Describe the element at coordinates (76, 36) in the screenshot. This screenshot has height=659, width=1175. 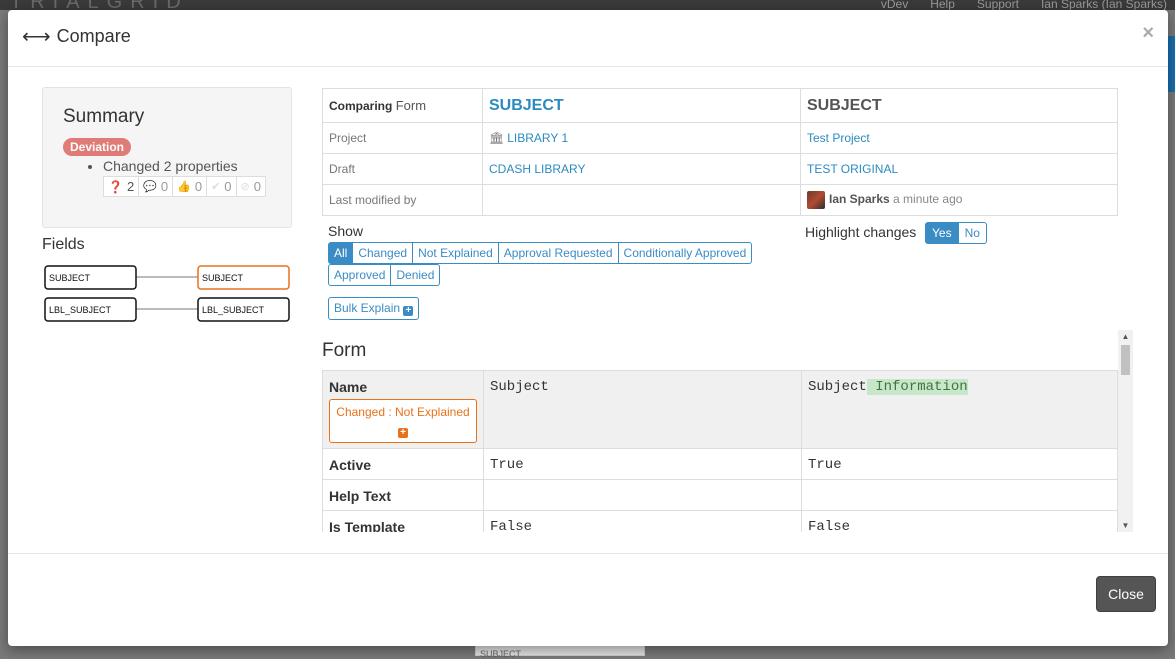
I see `modal-title: ⟷ Compare` at that location.